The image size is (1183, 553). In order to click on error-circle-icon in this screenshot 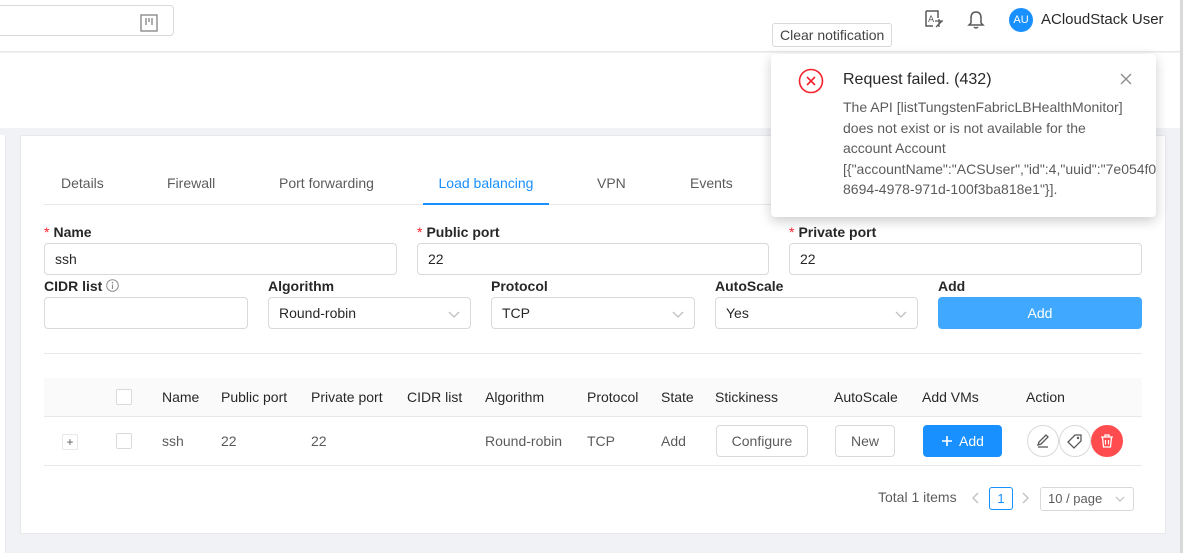, I will do `click(811, 81)`.